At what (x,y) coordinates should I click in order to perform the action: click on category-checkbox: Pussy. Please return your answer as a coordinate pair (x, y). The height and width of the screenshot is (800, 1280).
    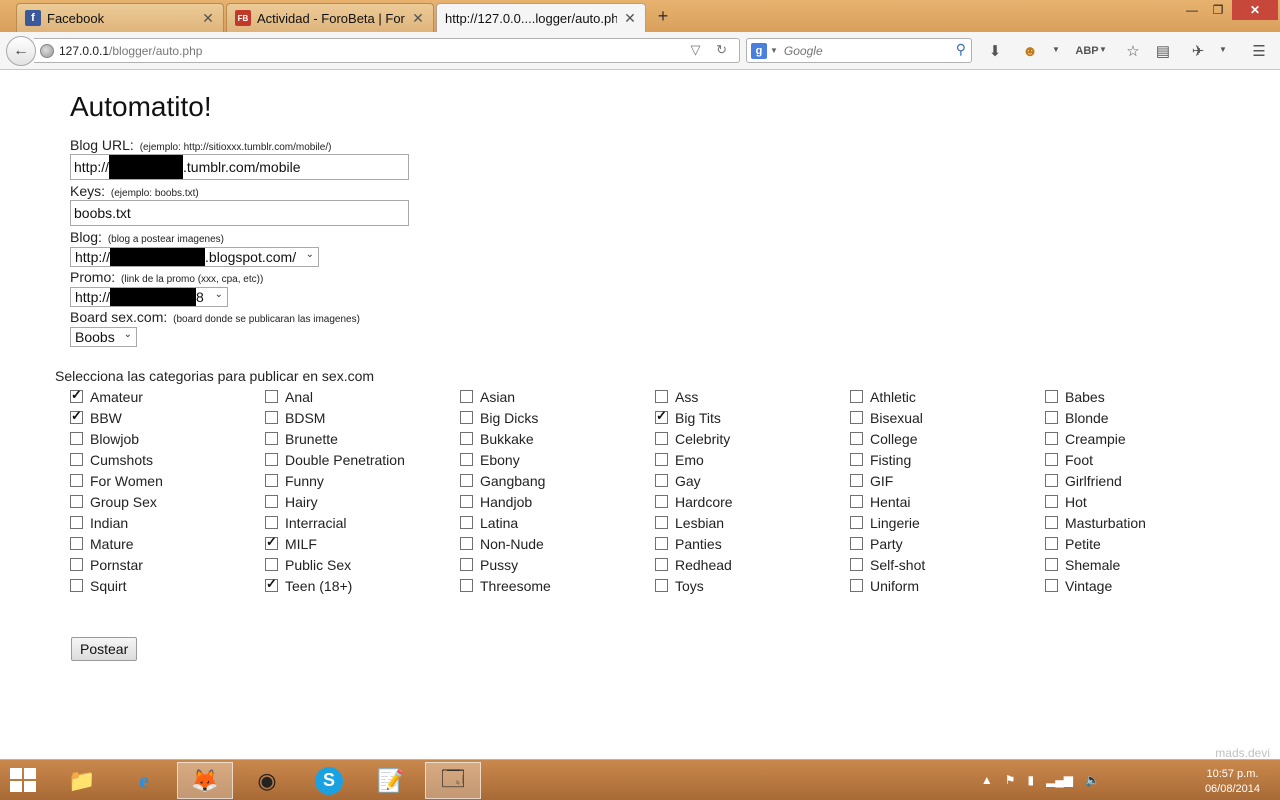
    Looking at the image, I should click on (557, 564).